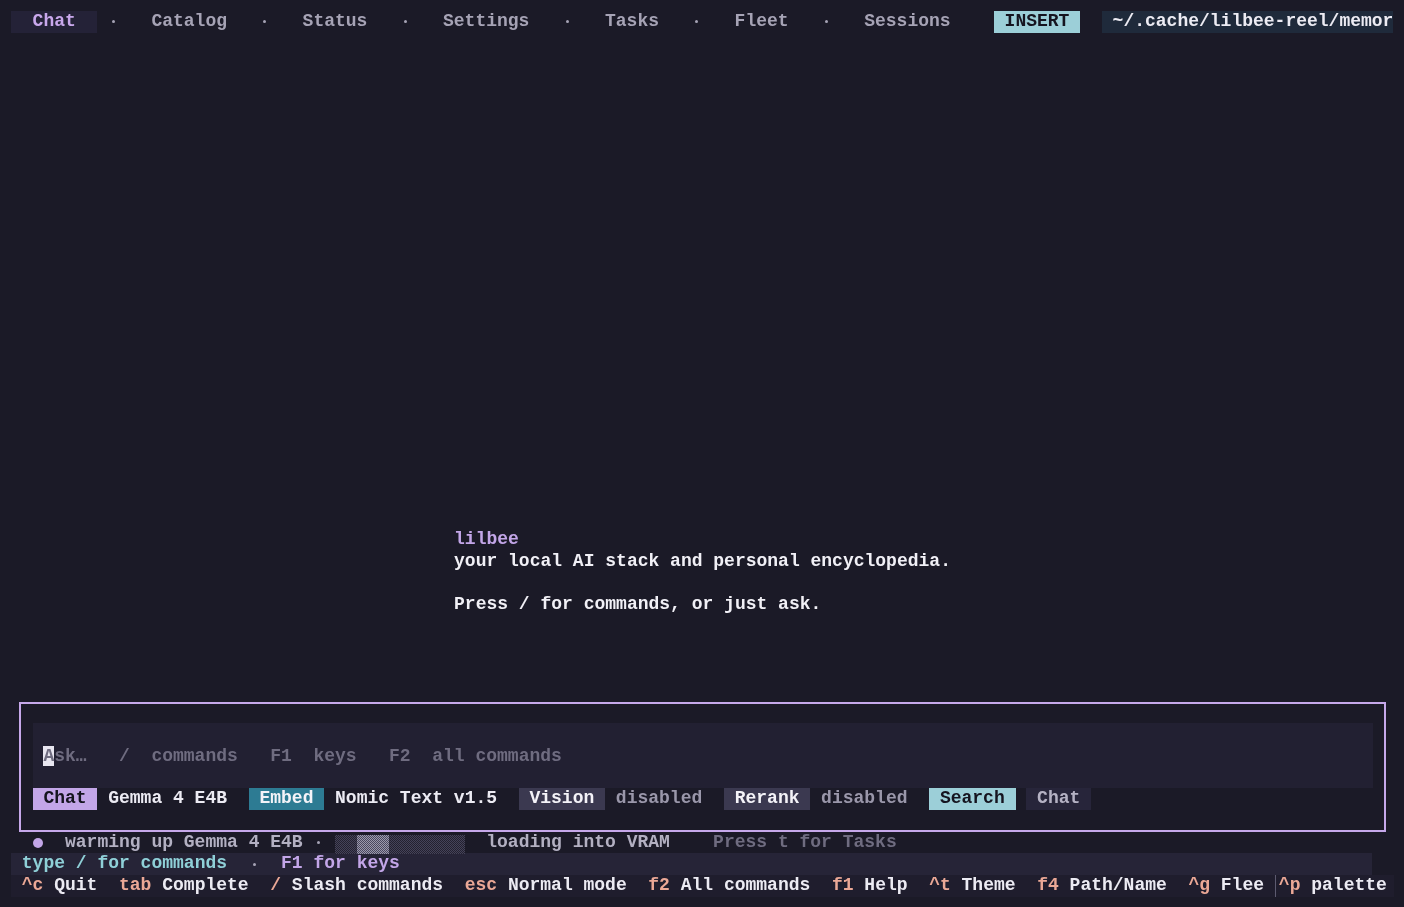 This screenshot has height=907, width=1404. Describe the element at coordinates (1059, 799) in the screenshot. I see `mode-toggle: Chat` at that location.